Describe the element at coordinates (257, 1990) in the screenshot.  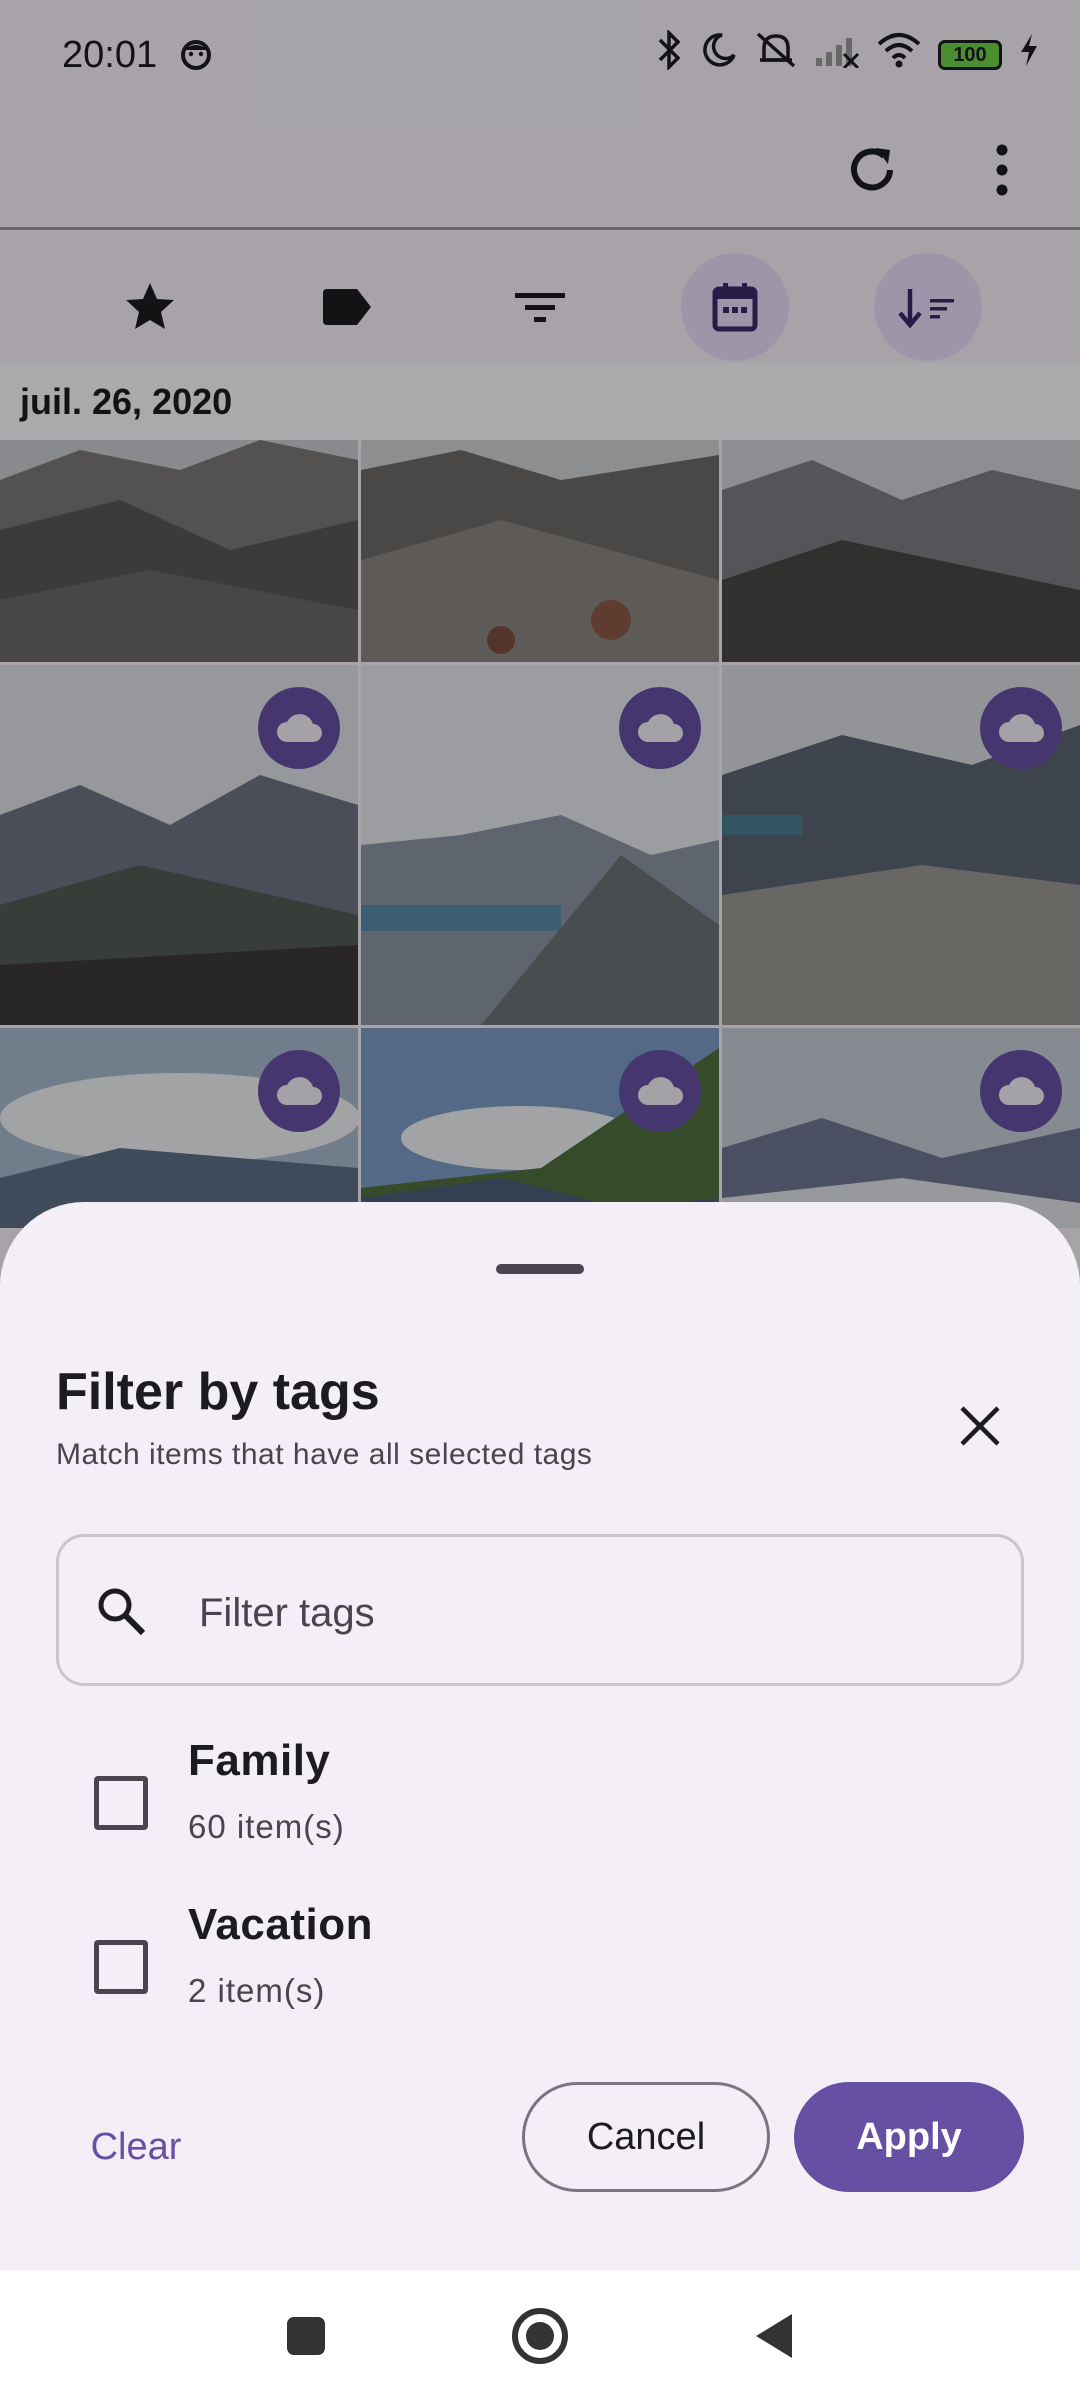
I see `tag-count: 2 item(s)` at that location.